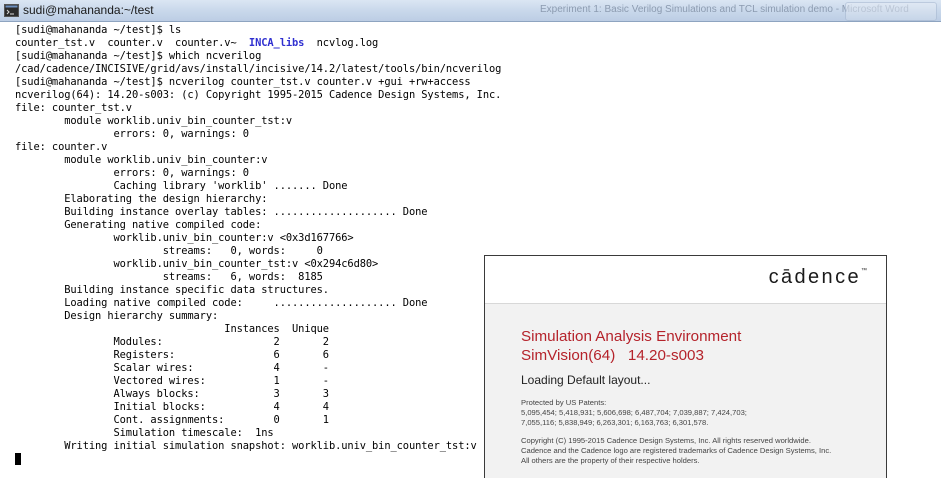 Image resolution: width=941 pixels, height=497 pixels. I want to click on terminal-line: Scalar wires: 4 -, so click(250, 368).